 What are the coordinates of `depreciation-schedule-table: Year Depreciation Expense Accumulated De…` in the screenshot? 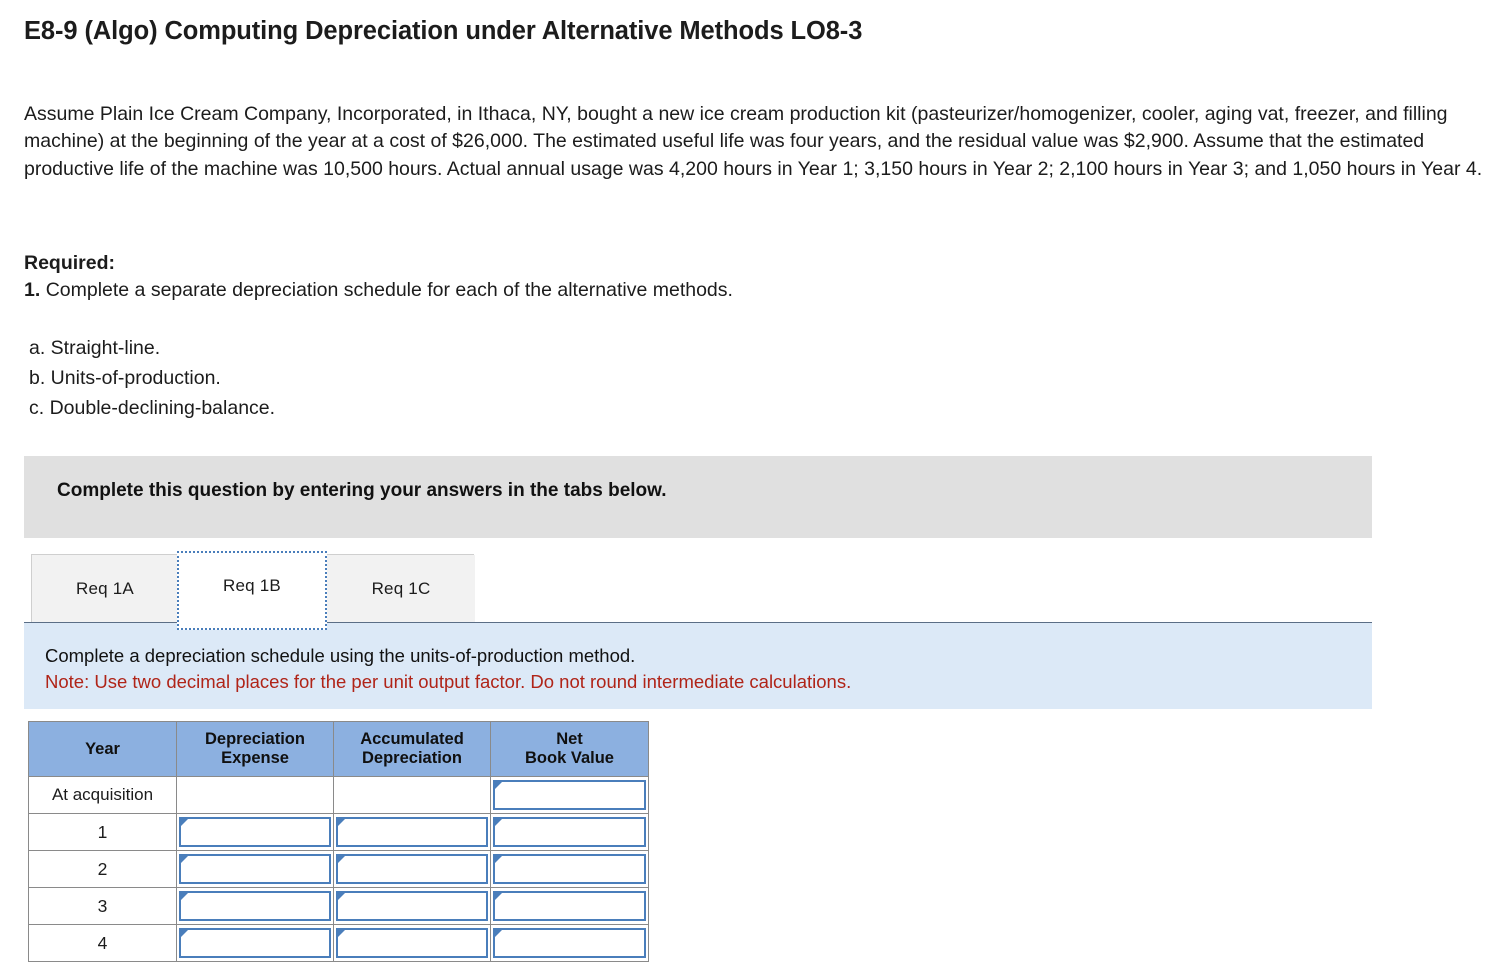 It's located at (338, 841).